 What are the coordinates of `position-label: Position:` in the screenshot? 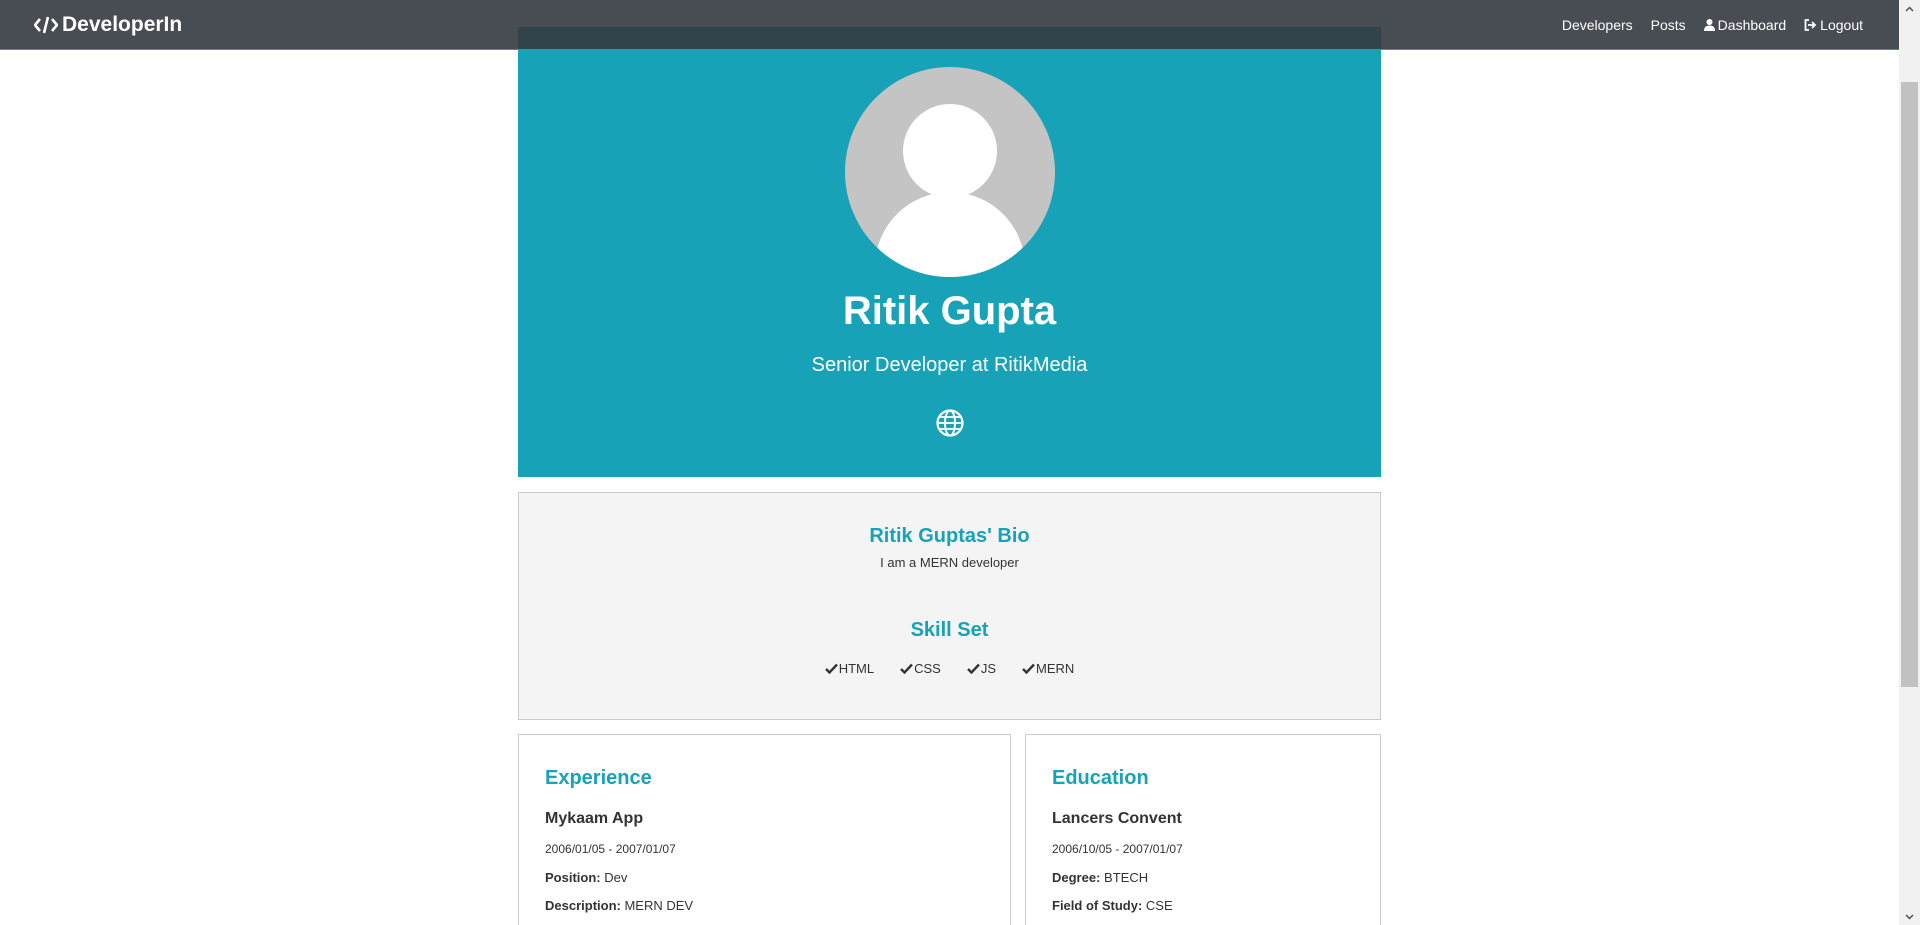 It's located at (573, 877).